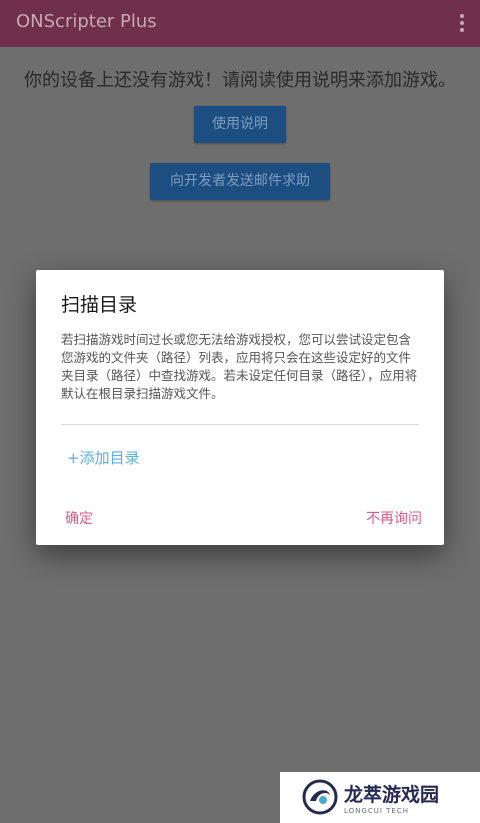 This screenshot has height=823, width=480. I want to click on never-ask-button: 不再询问, so click(394, 518).